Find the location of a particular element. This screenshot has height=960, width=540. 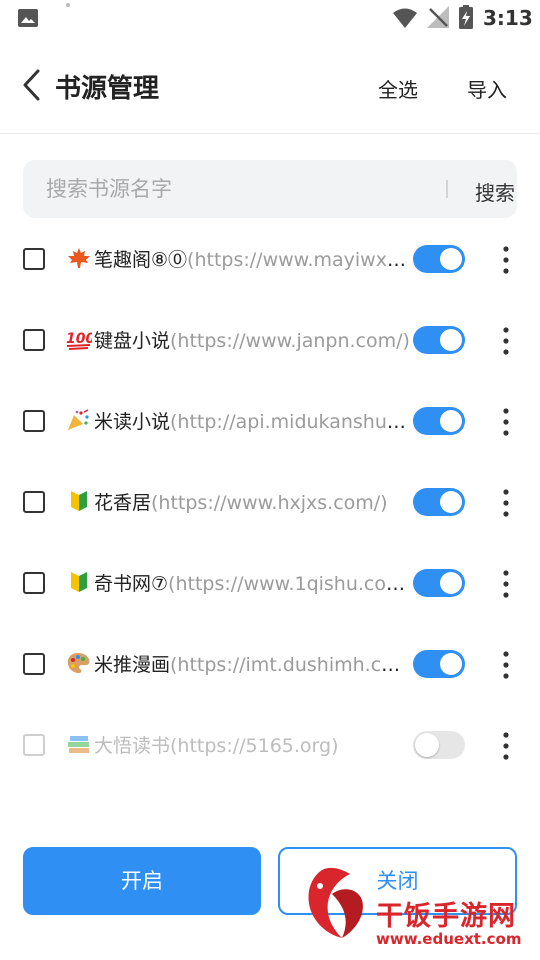

artist-palette-emoji-icon is located at coordinates (78, 663).